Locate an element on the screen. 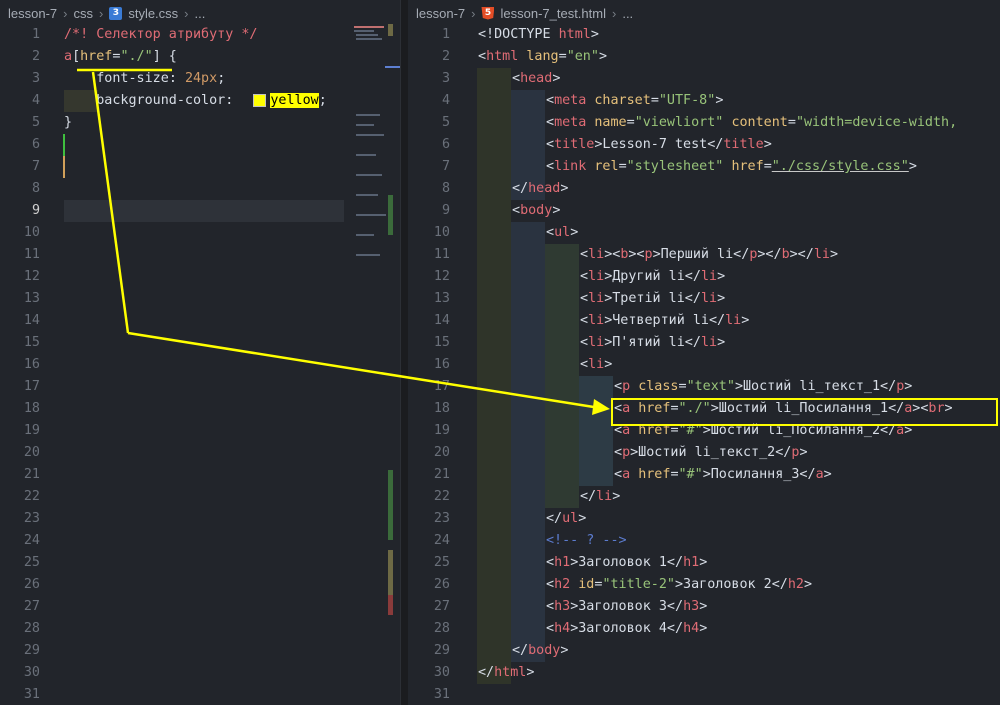 This screenshot has width=1000, height=705. breadcrumb-subfolder: css is located at coordinates (83, 13).